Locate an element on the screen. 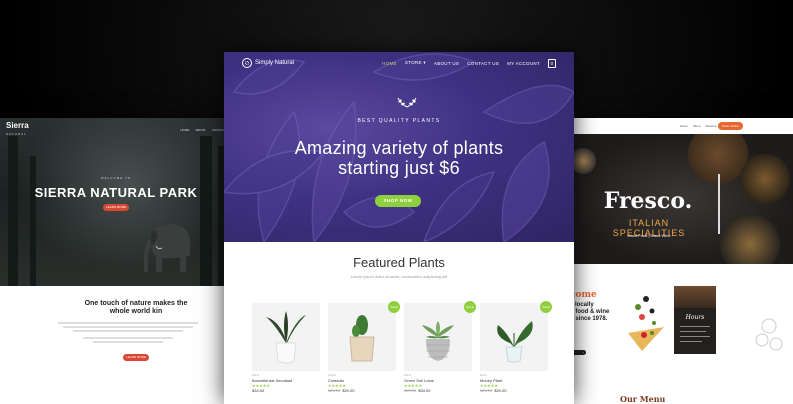 This screenshot has height=404, width=793. nav-about-us: ABOUT US is located at coordinates (446, 63).